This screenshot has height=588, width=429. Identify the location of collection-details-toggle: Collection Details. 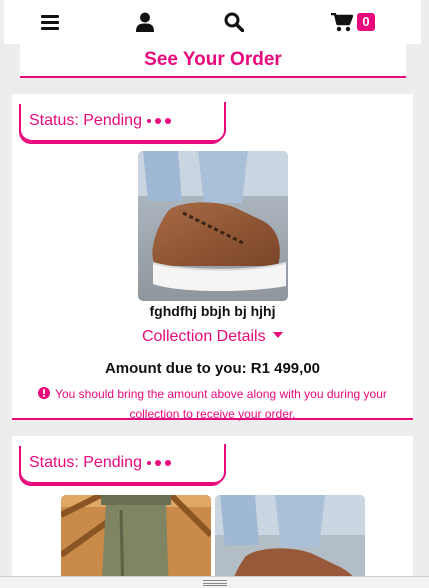
(212, 337).